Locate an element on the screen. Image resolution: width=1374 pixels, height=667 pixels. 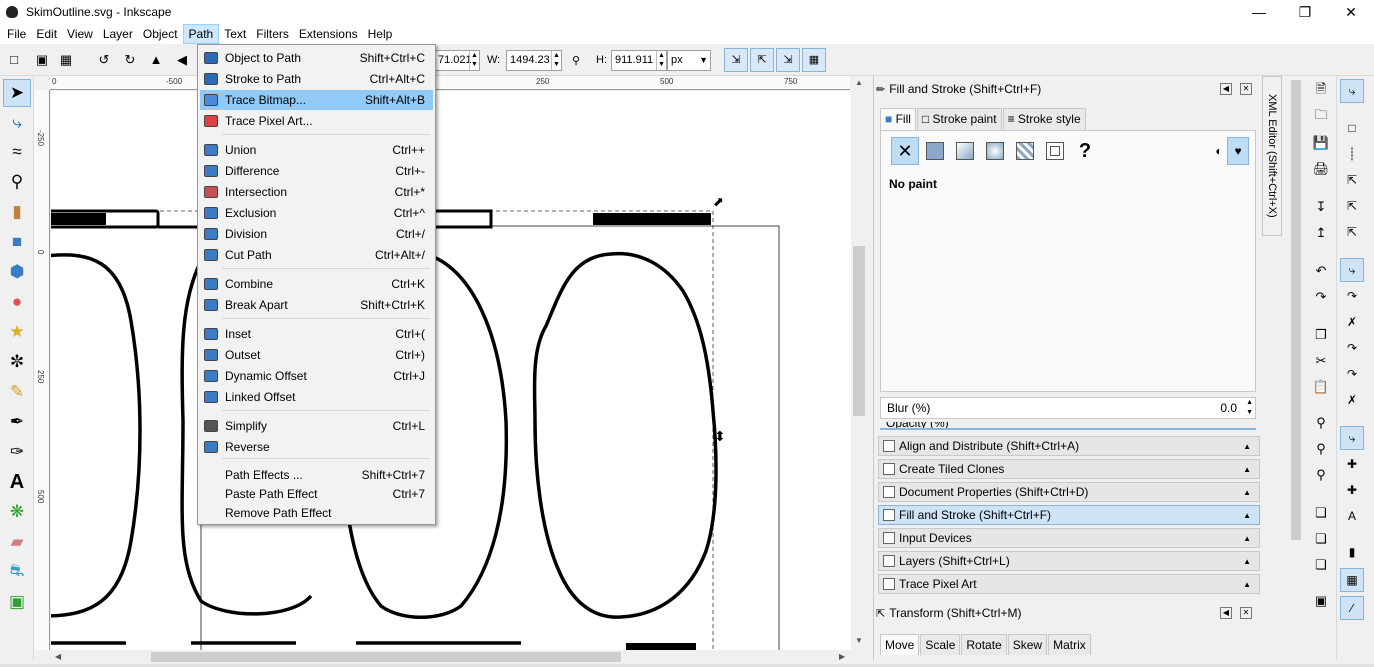
menu-item-inset: Inset Ctrl+( is located at coordinates (316, 334).